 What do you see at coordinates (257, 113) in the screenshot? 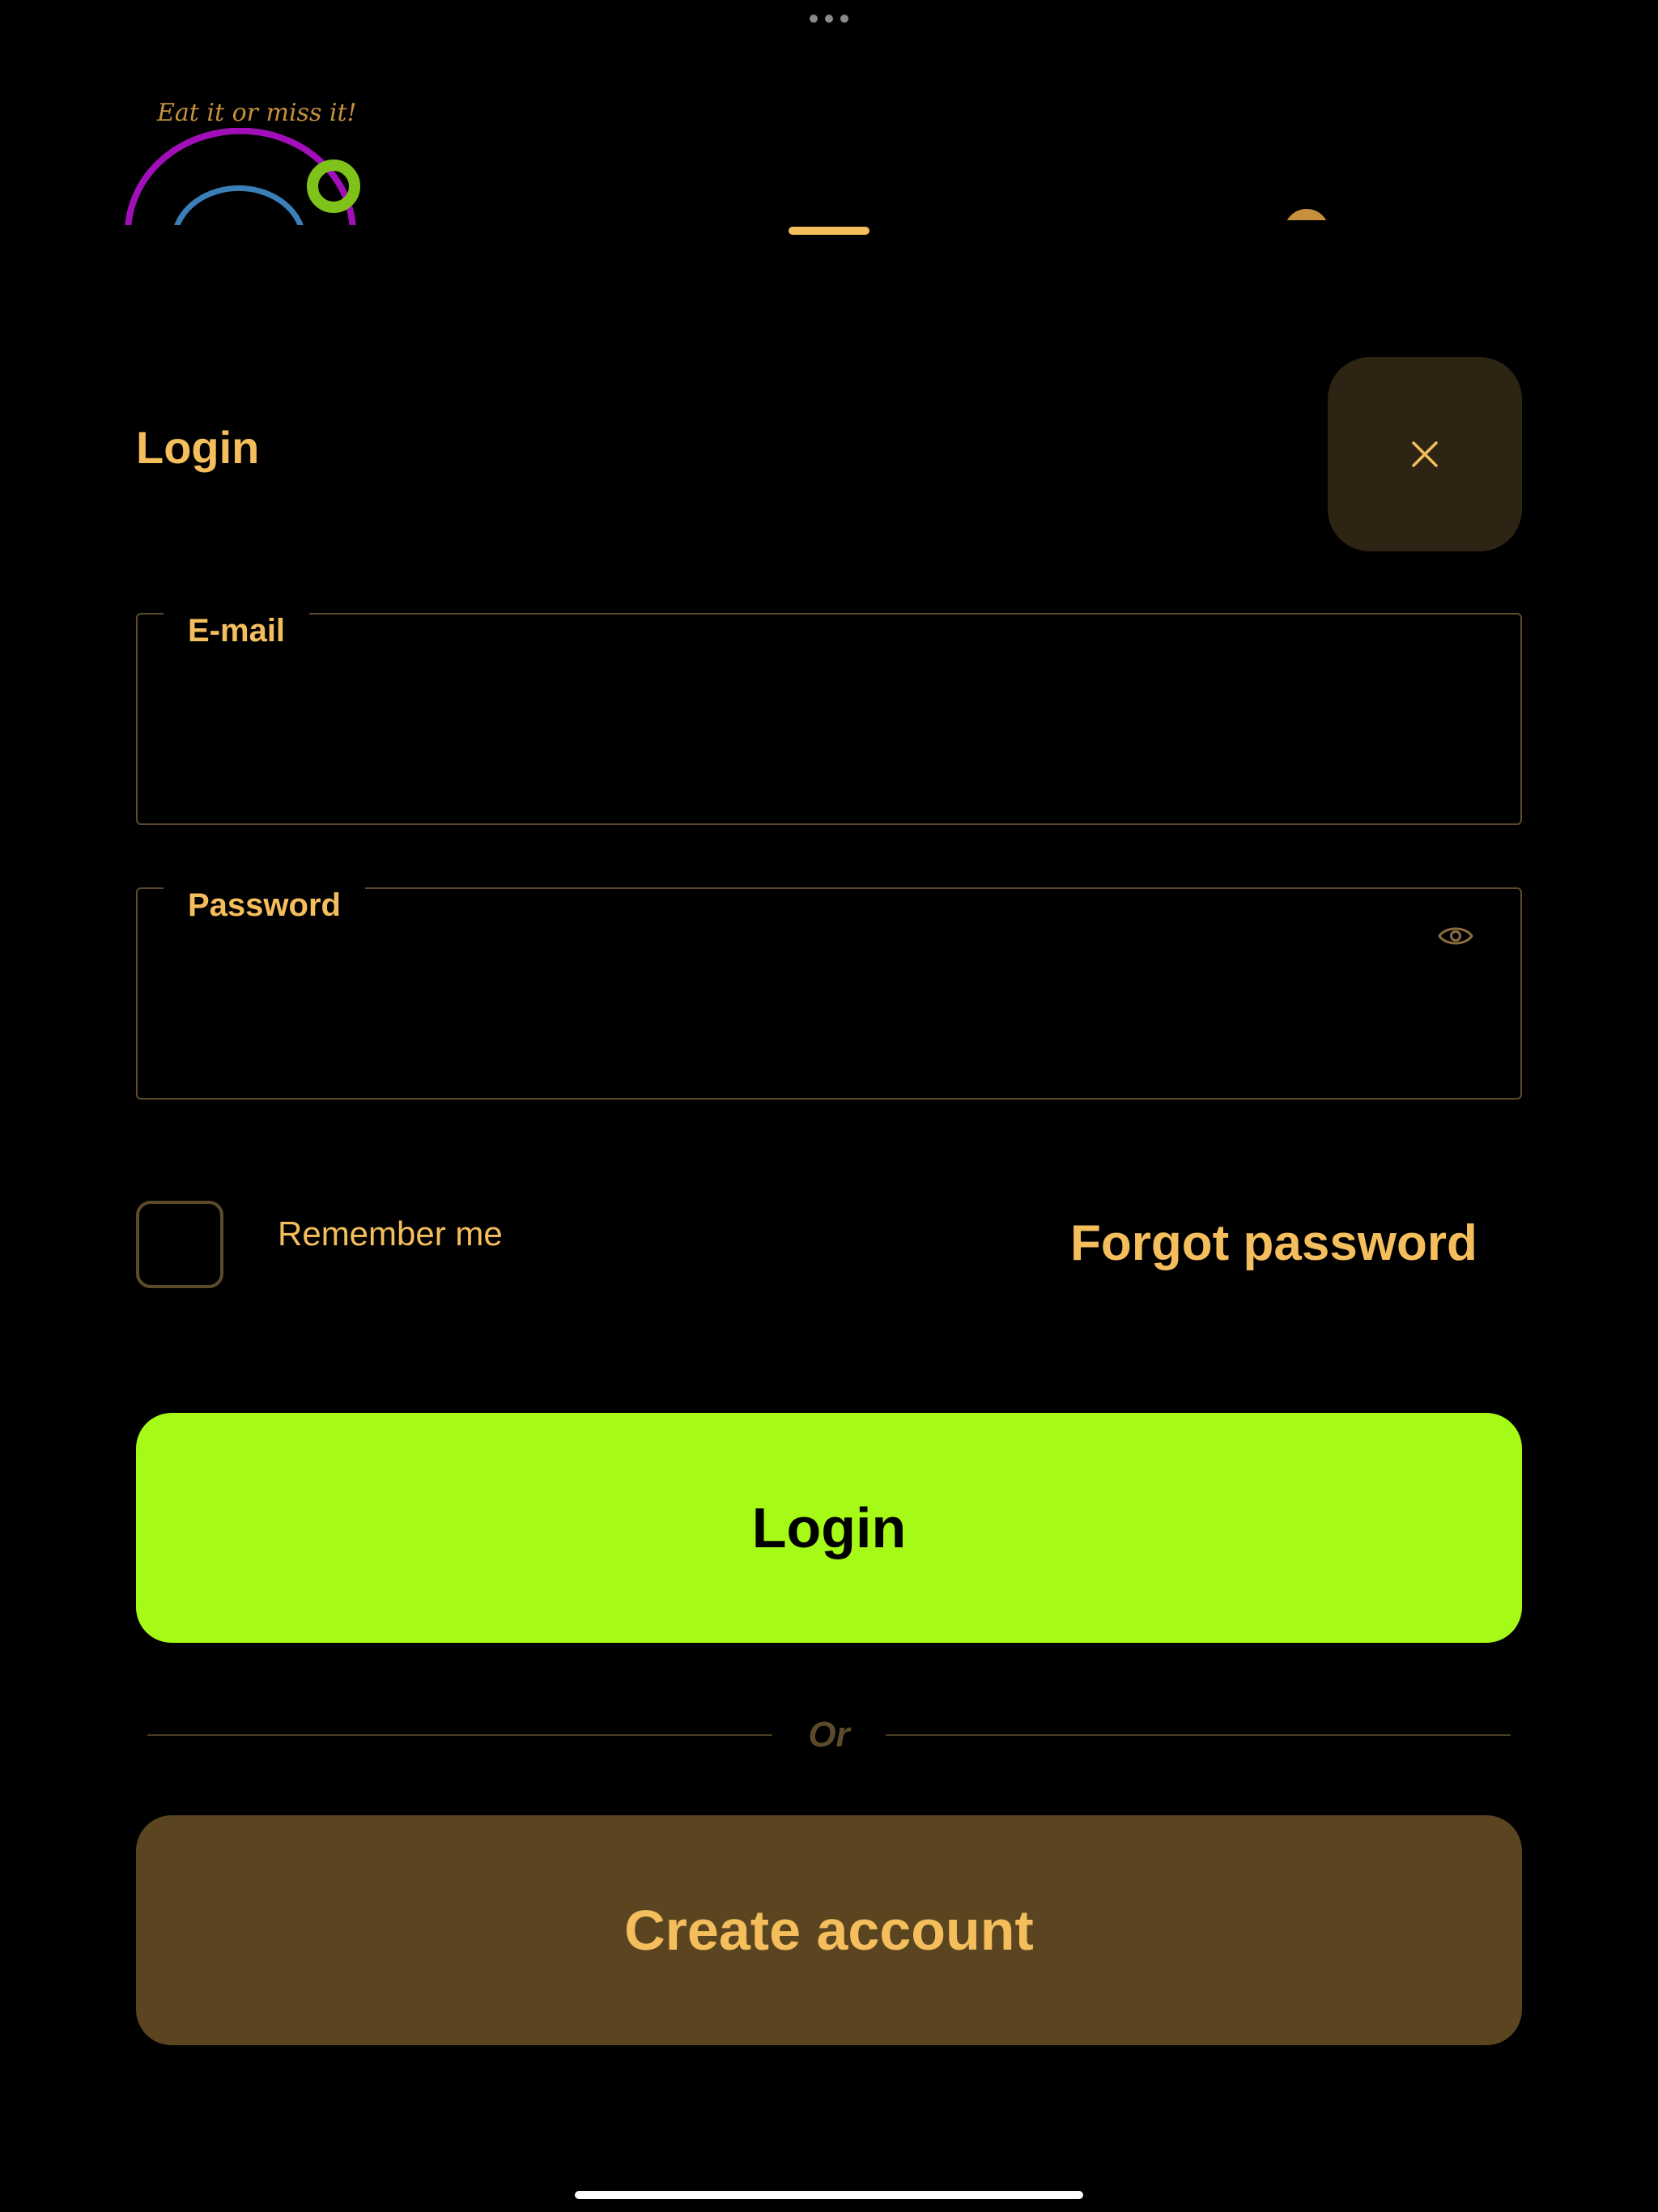
I see `logo-tagline: Eat it or miss it!` at bounding box center [257, 113].